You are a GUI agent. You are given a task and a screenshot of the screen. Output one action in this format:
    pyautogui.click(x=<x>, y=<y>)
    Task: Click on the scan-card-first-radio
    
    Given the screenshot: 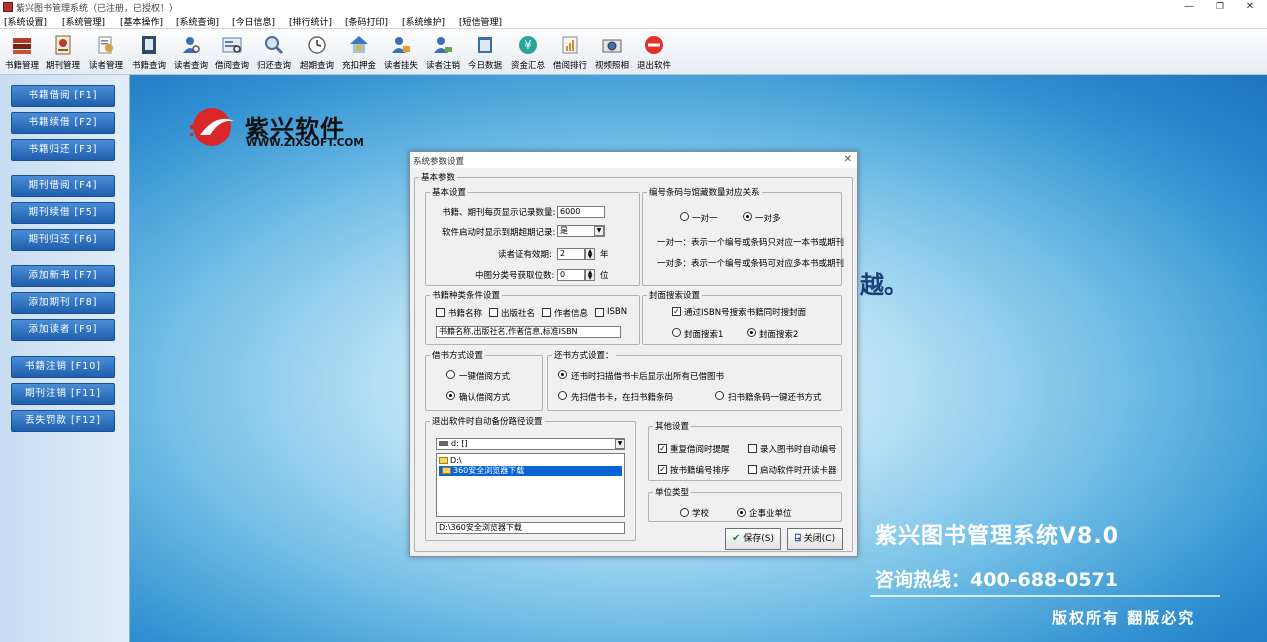 What is the action you would take?
    pyautogui.click(x=562, y=395)
    